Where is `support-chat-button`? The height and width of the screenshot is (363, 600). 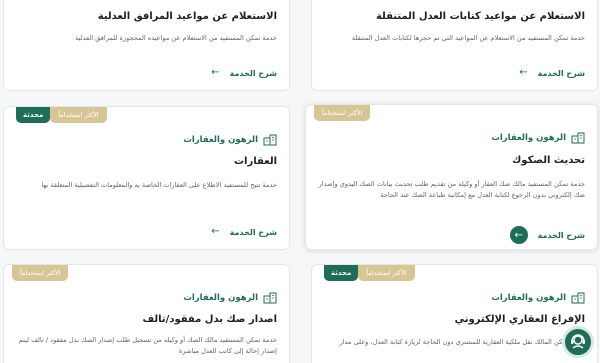 support-chat-button is located at coordinates (578, 342).